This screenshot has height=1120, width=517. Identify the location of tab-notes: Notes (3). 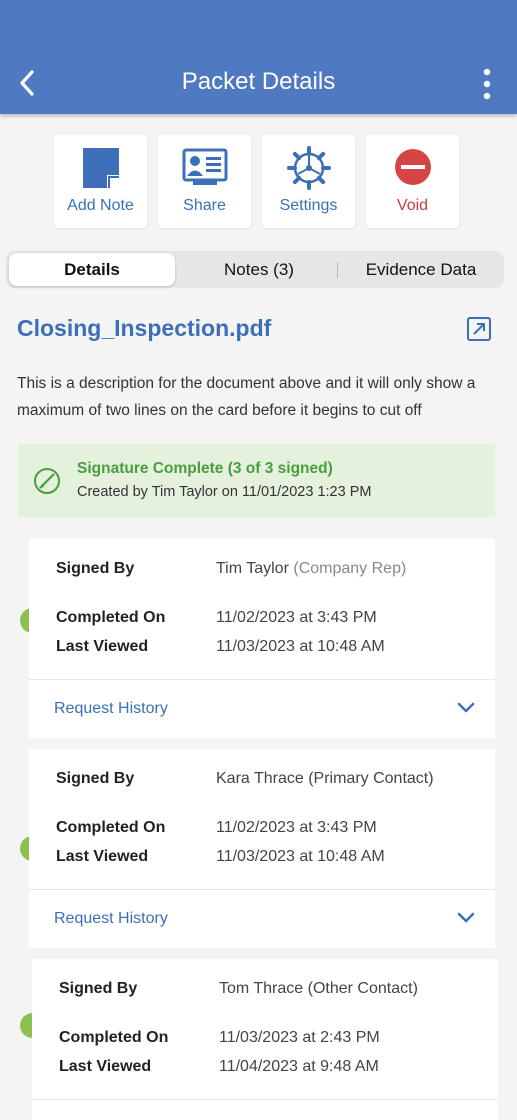
(259, 269).